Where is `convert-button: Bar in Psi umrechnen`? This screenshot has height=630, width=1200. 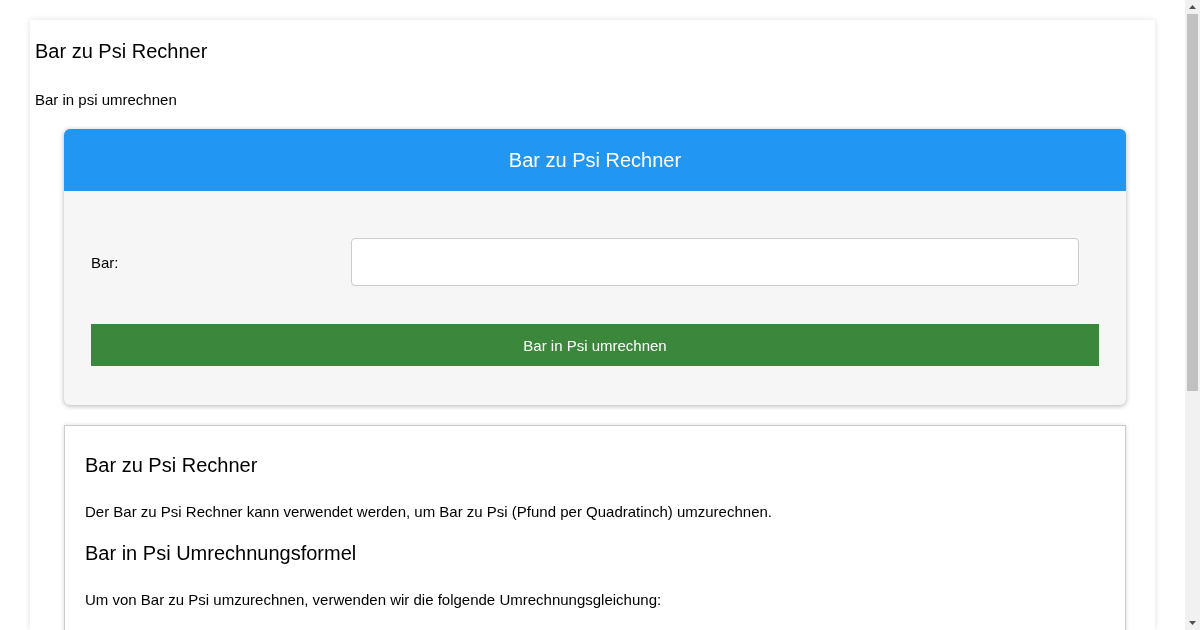
convert-button: Bar in Psi umrechnen is located at coordinates (595, 345).